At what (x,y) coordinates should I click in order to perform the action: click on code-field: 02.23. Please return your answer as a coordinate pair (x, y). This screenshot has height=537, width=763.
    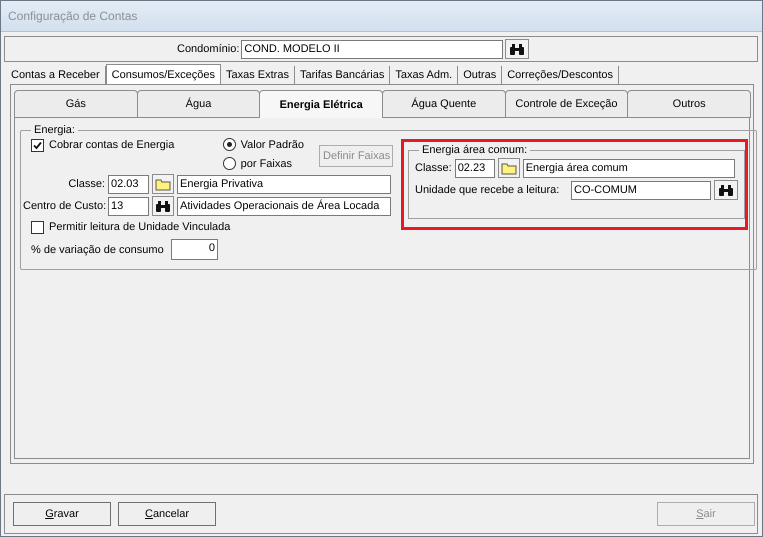
    Looking at the image, I should click on (474, 168).